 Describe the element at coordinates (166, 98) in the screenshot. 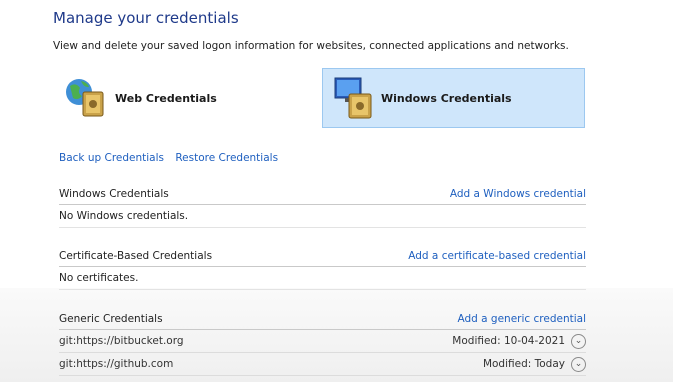

I see `web-credentials-label: Web Credentials` at that location.